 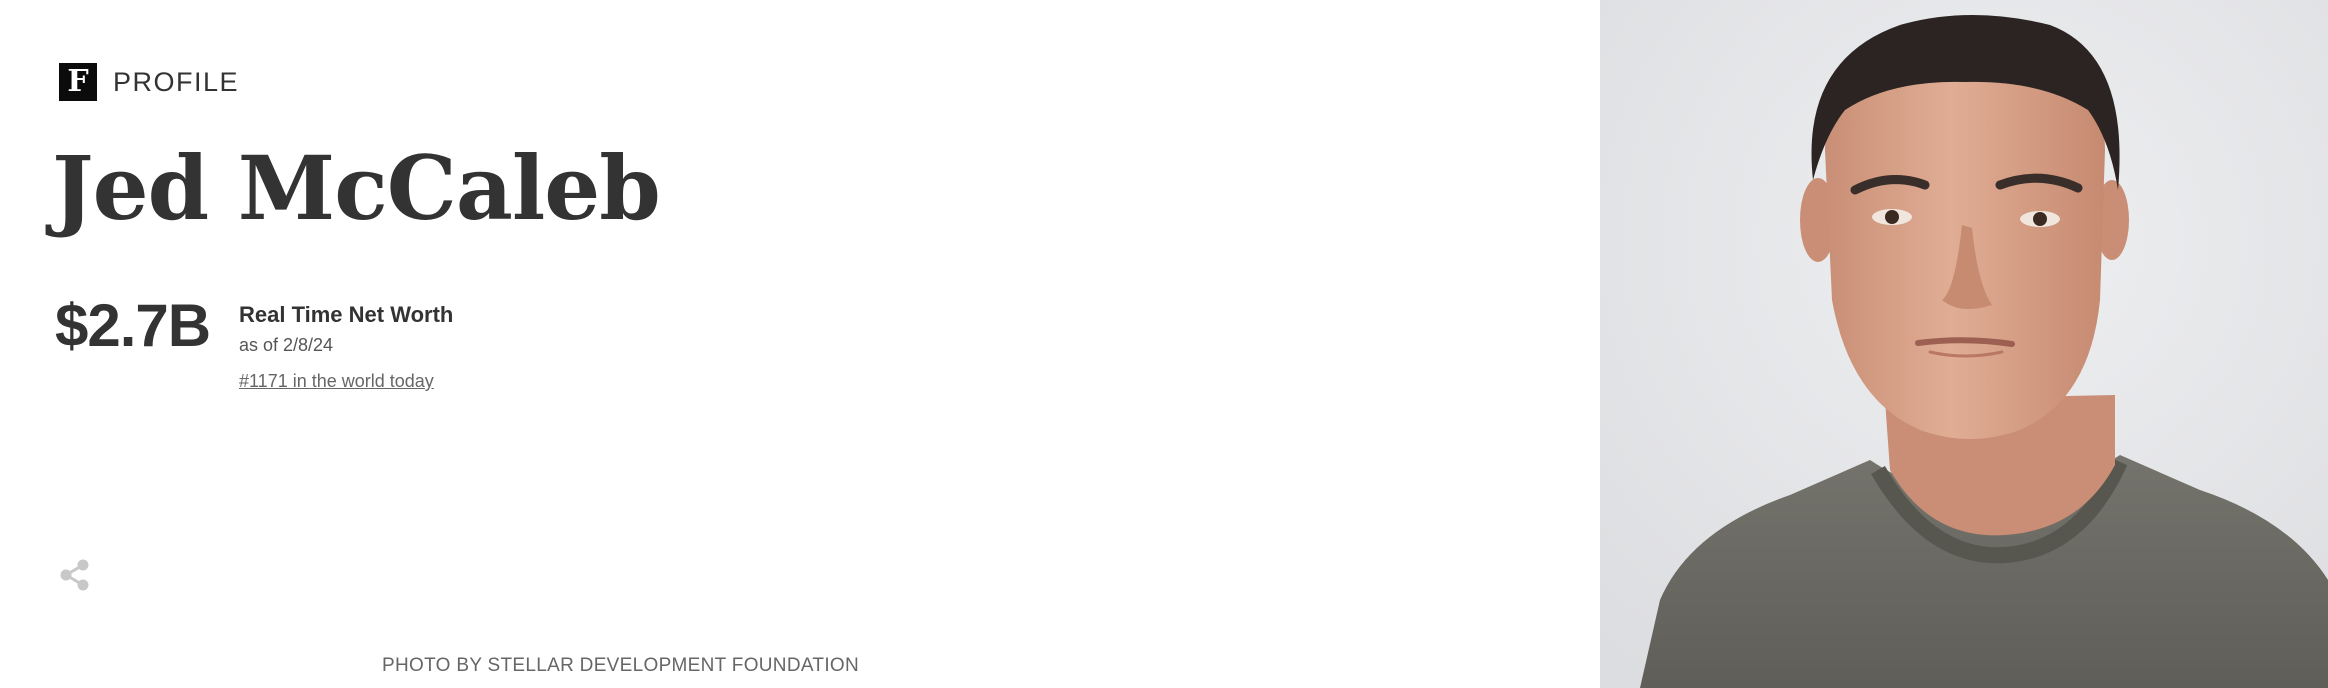 What do you see at coordinates (346, 314) in the screenshot?
I see `net-worth-title: Real Time Net Worth` at bounding box center [346, 314].